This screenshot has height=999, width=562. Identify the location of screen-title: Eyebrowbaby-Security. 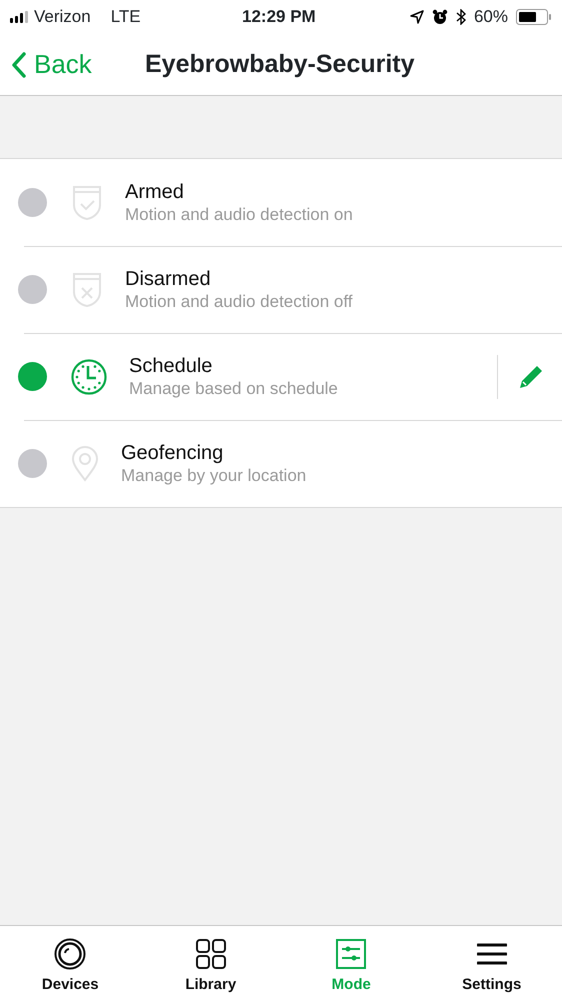
(280, 64).